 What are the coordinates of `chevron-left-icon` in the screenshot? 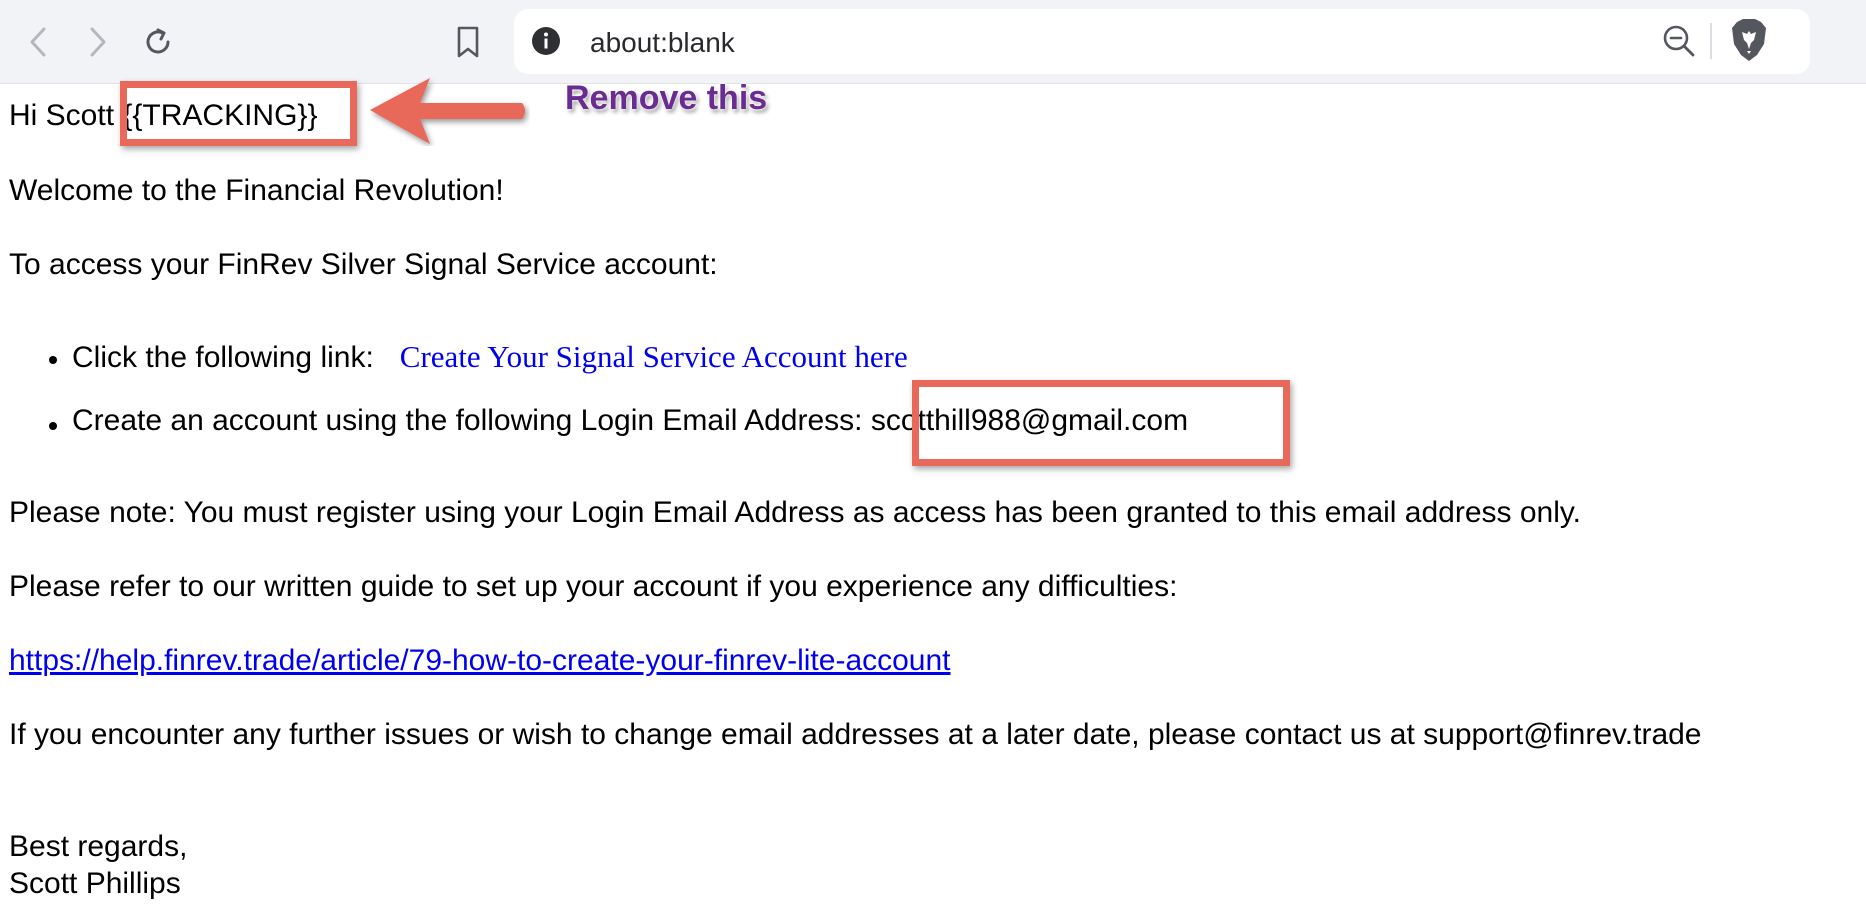 It's located at (38, 42).